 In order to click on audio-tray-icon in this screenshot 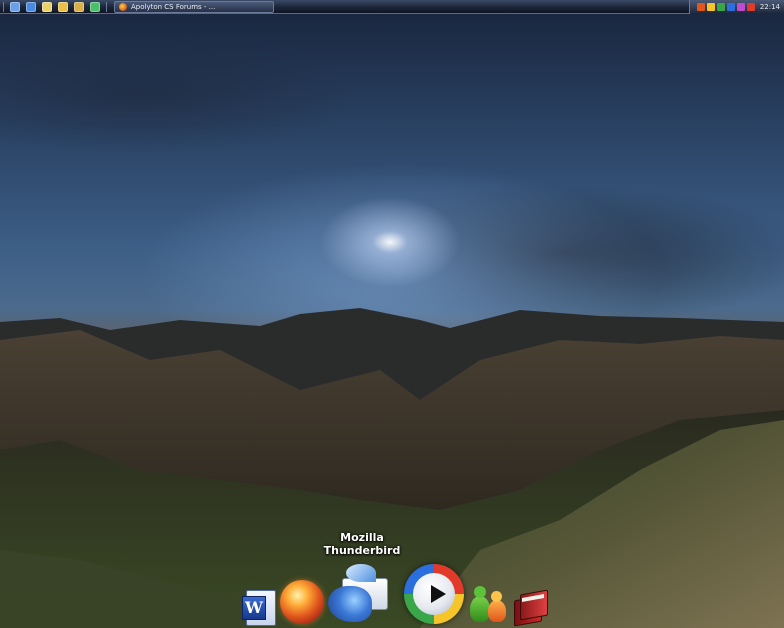, I will do `click(740, 7)`.